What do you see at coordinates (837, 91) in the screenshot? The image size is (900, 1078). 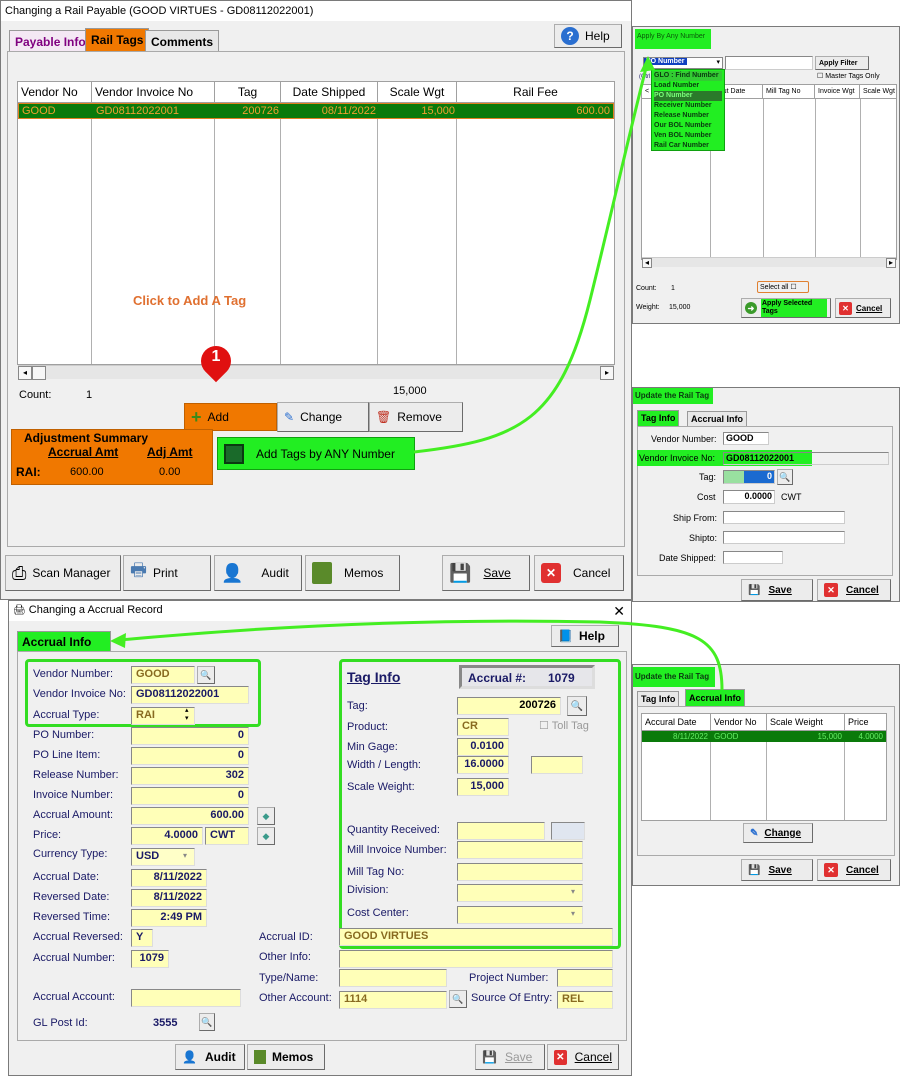 I see `col-invoice-wgt: Invoice Wgt` at bounding box center [837, 91].